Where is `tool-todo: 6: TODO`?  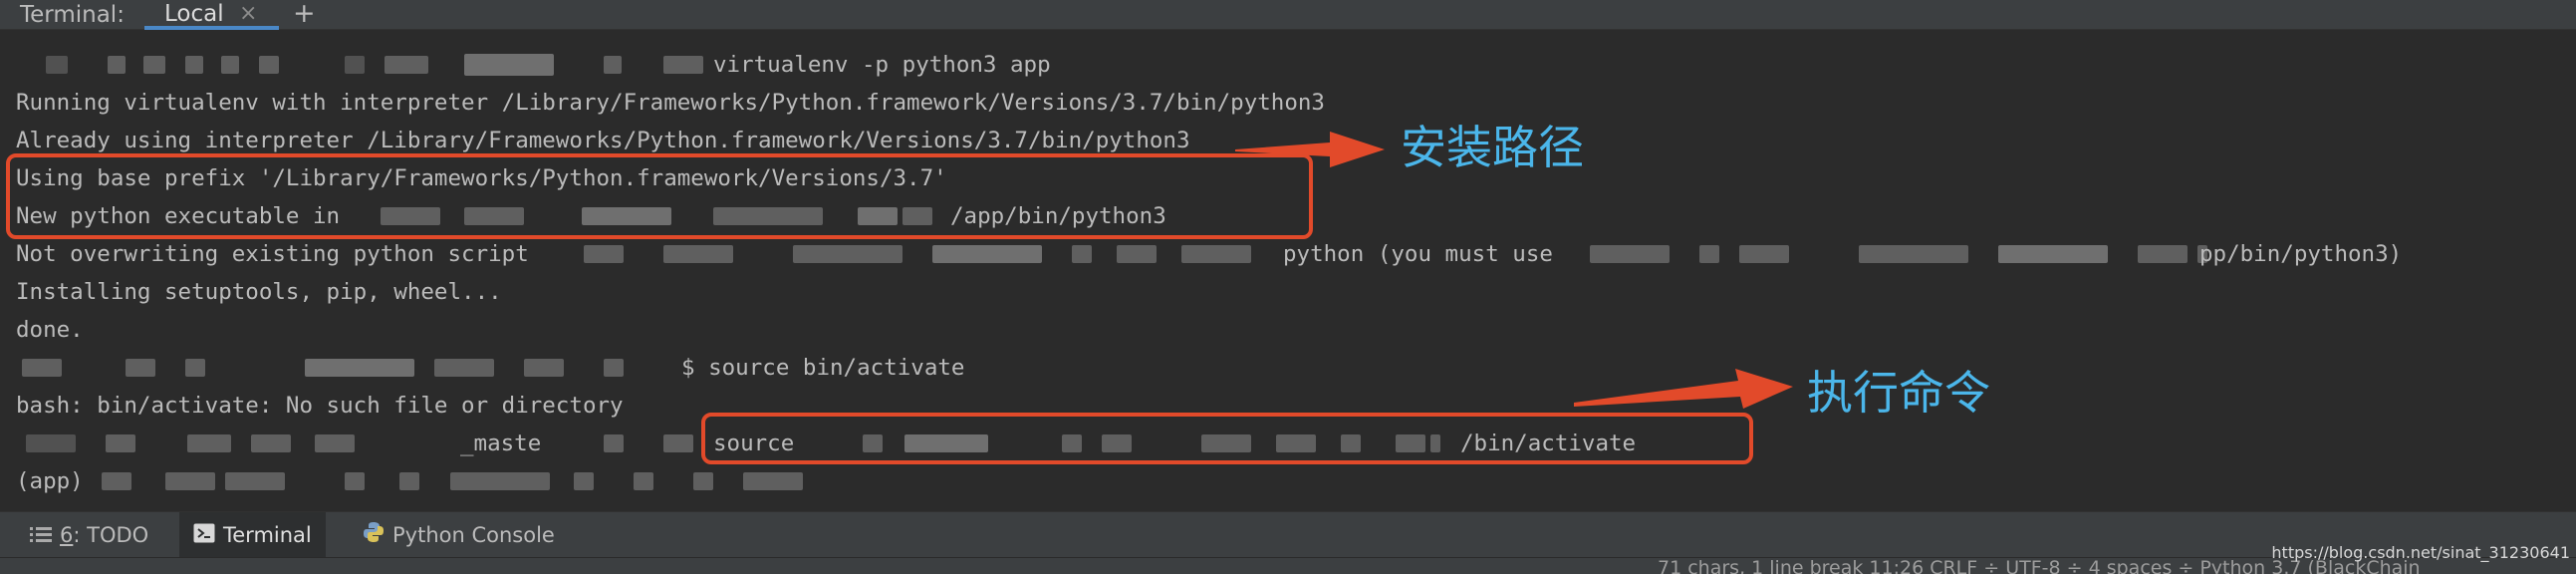 tool-todo: 6: TODO is located at coordinates (89, 535).